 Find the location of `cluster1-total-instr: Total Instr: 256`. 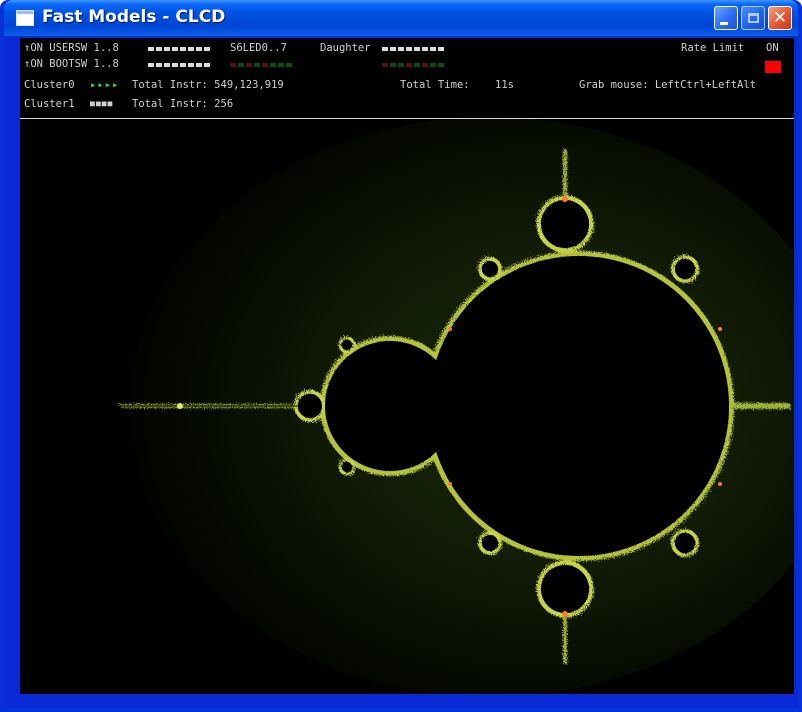

cluster1-total-instr: Total Instr: 256 is located at coordinates (183, 104).